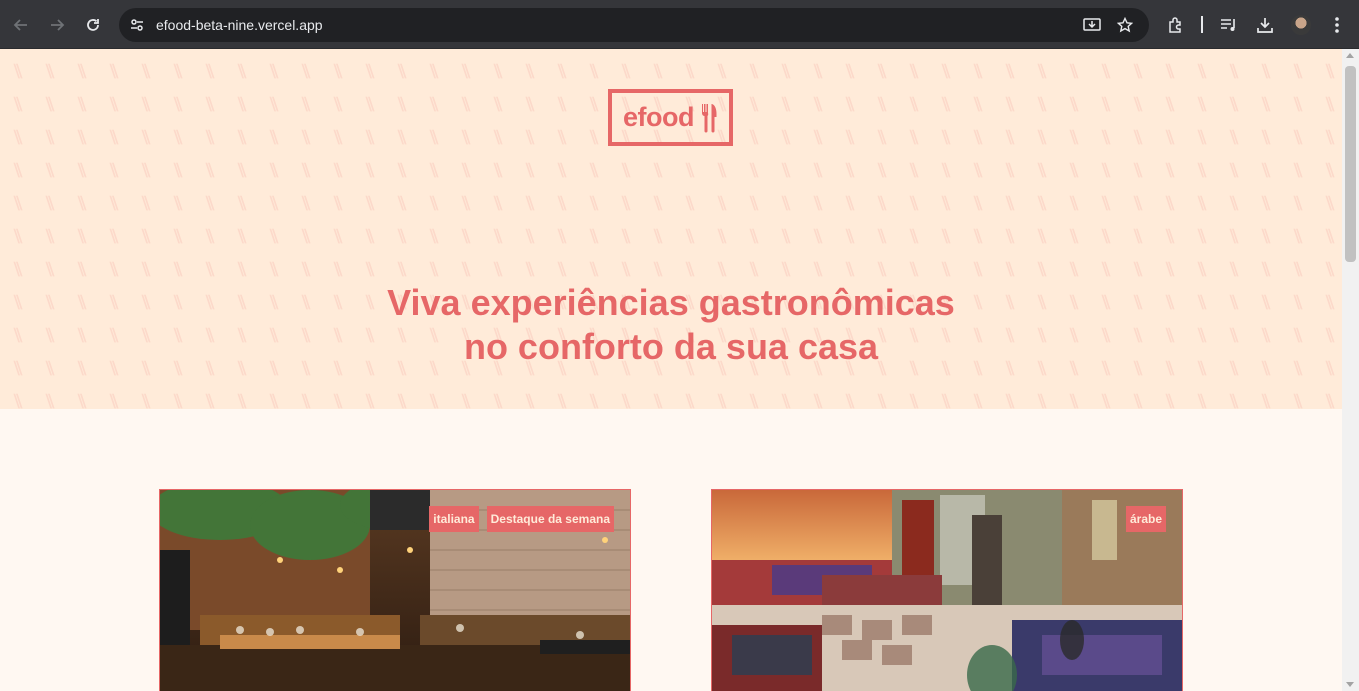  Describe the element at coordinates (1092, 25) in the screenshot. I see `install-app-icon` at that location.